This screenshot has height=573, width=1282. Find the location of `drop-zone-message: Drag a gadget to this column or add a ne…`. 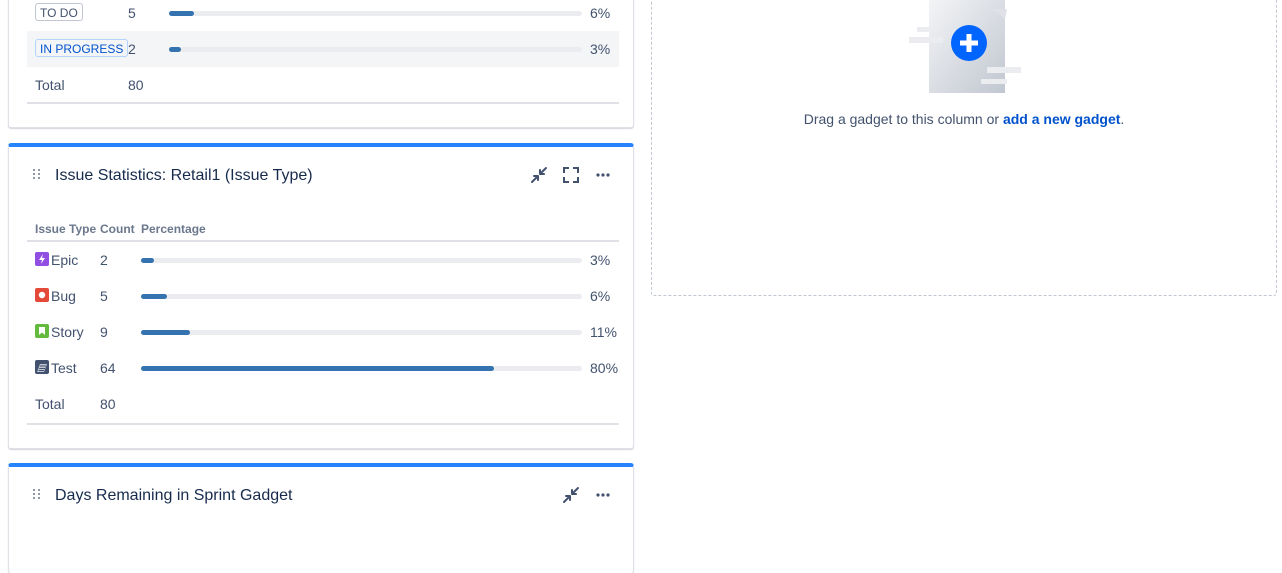

drop-zone-message: Drag a gadget to this column or add a ne… is located at coordinates (964, 119).